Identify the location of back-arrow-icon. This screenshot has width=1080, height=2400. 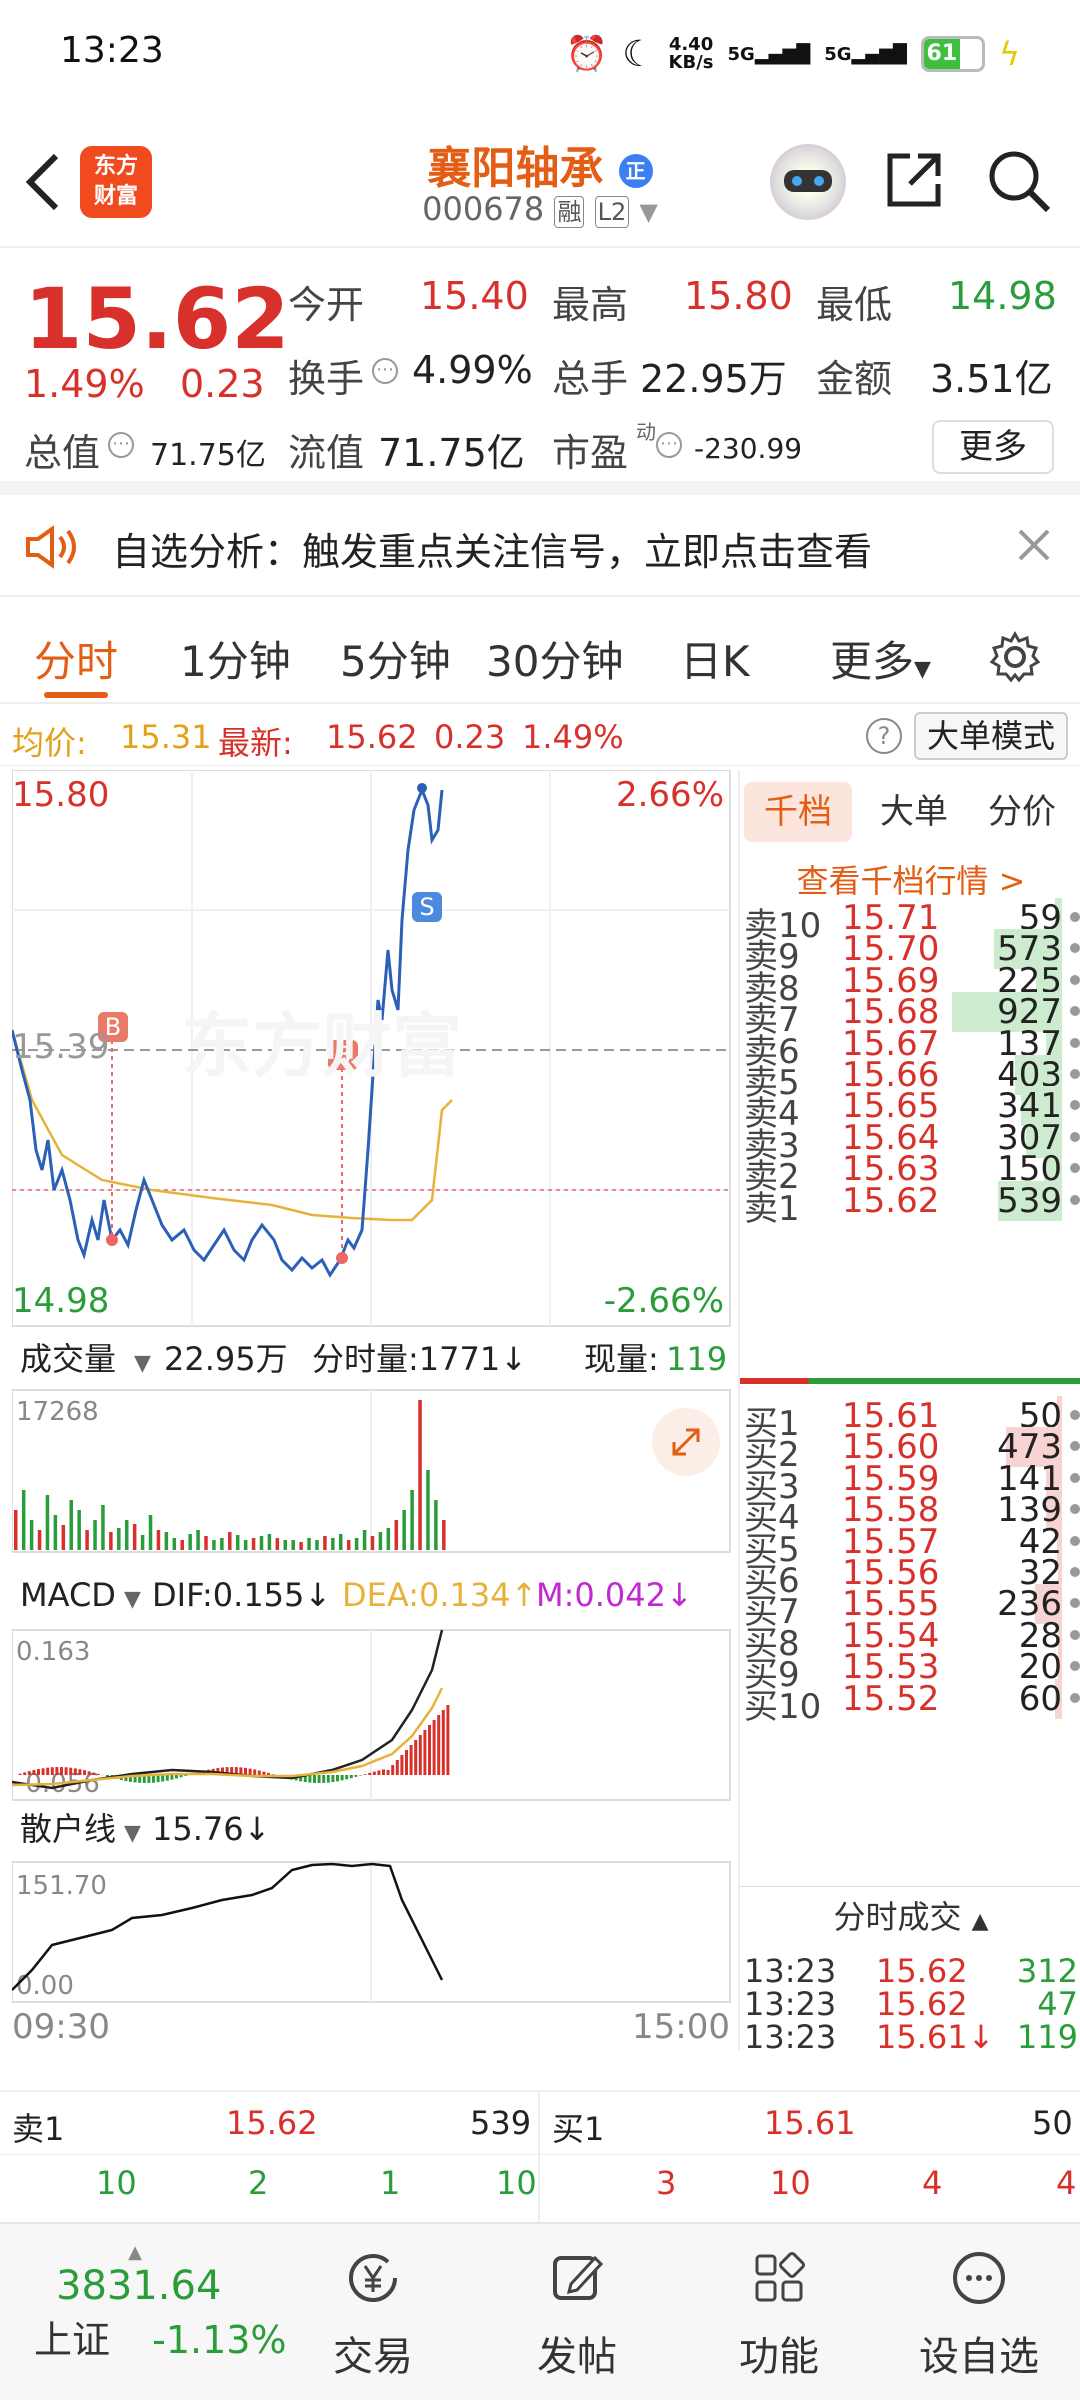
(42, 182).